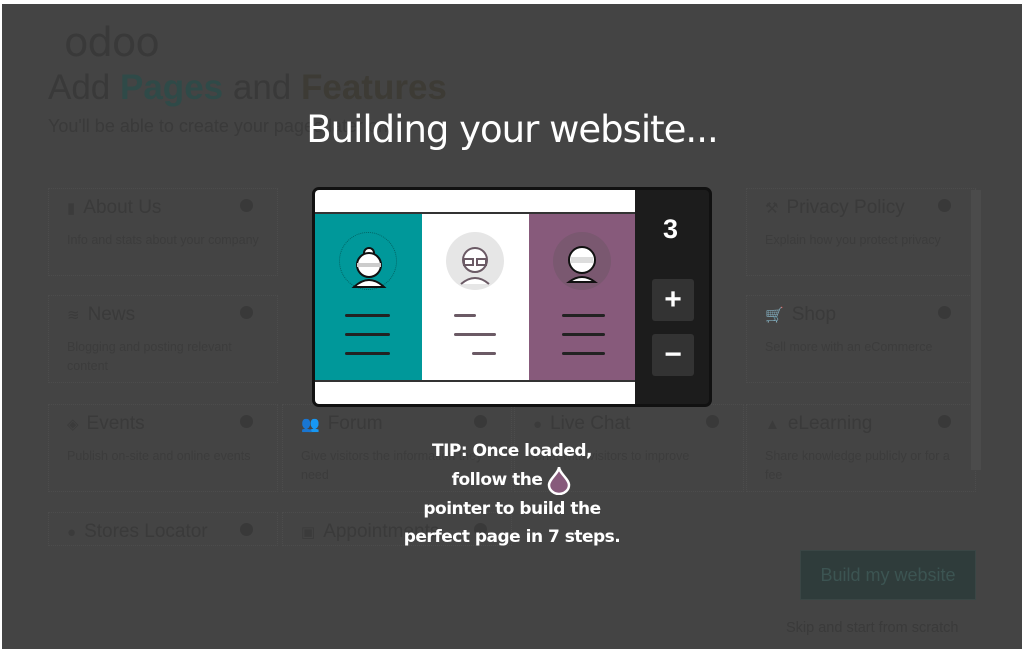 The image size is (1024, 649). Describe the element at coordinates (163, 240) in the screenshot. I see `card-description: Info and stats about your company` at that location.